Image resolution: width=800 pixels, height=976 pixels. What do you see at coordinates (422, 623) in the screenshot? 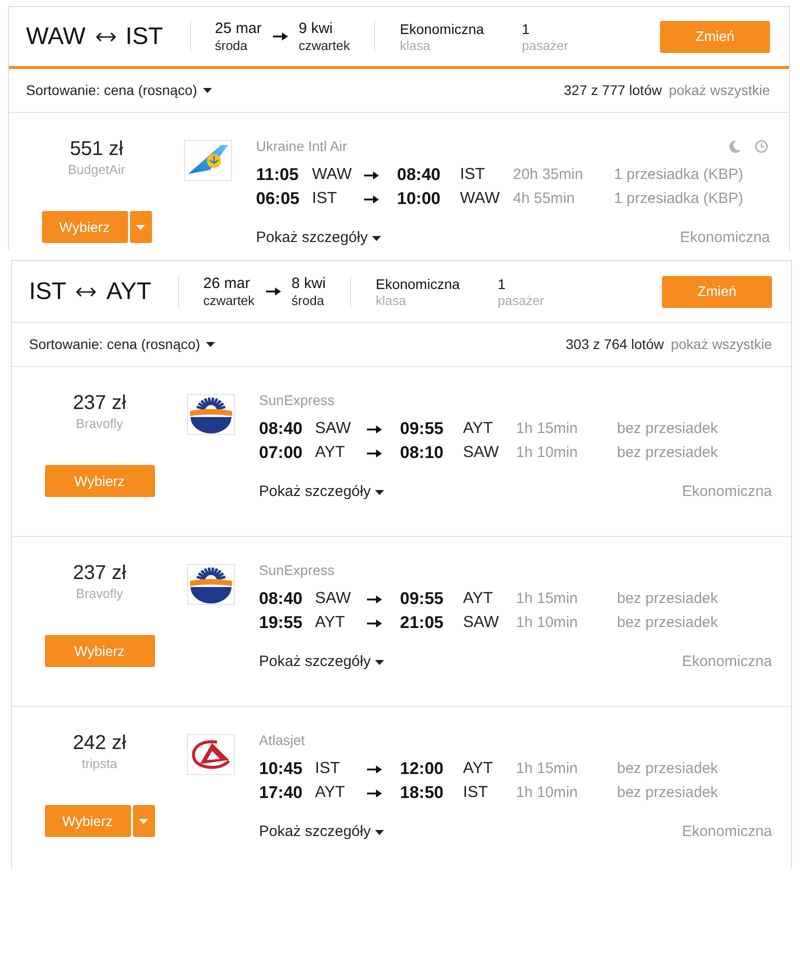
I see `arrival-time: 21:05` at bounding box center [422, 623].